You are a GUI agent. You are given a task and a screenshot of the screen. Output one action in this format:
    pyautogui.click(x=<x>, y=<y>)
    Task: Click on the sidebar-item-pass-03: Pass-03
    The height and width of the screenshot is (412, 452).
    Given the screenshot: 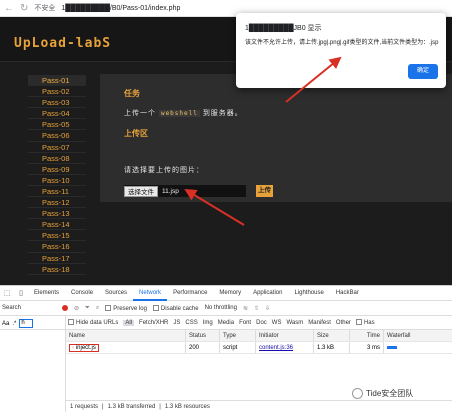 What is the action you would take?
    pyautogui.click(x=57, y=103)
    